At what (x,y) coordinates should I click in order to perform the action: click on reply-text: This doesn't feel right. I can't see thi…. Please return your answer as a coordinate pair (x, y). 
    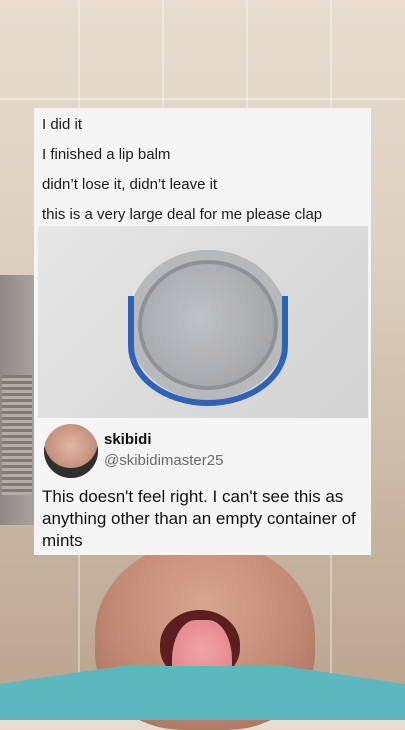
    Looking at the image, I should click on (199, 518).